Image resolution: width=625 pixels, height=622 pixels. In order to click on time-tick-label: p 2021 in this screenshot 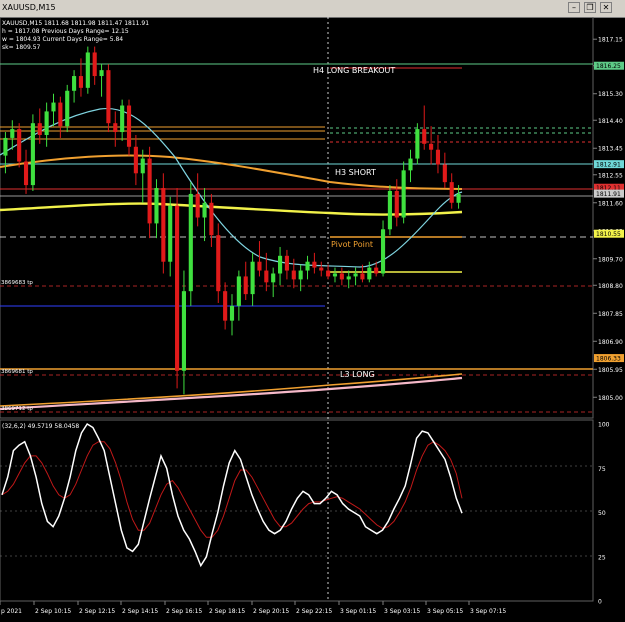, I will do `click(11, 611)`.